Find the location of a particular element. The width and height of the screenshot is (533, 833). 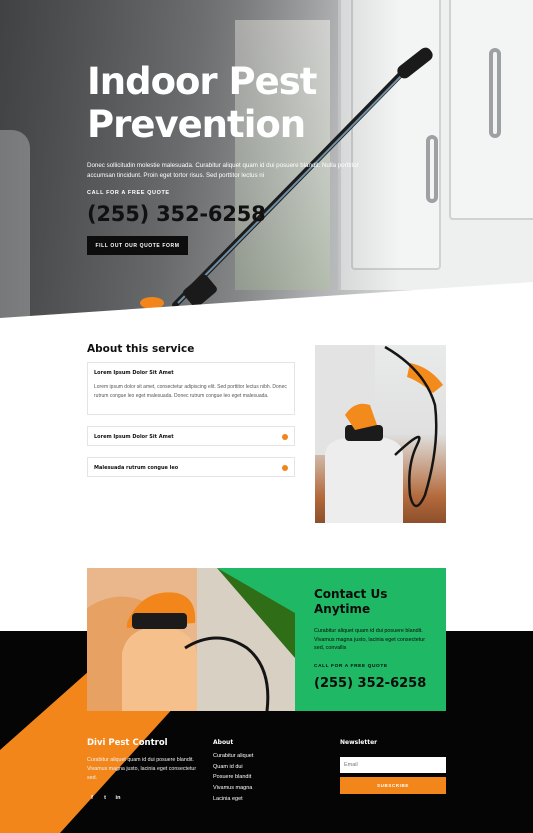

footer-link: Posuere blandit is located at coordinates (232, 777).